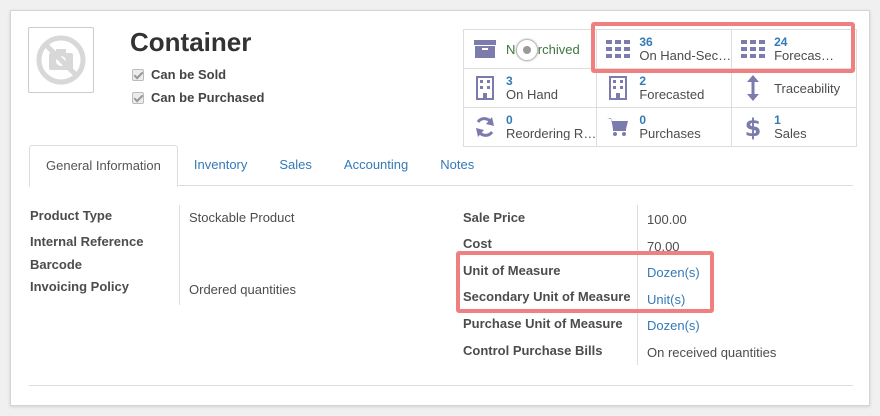  Describe the element at coordinates (532, 94) in the screenshot. I see `on-hand-label: On Hand` at that location.